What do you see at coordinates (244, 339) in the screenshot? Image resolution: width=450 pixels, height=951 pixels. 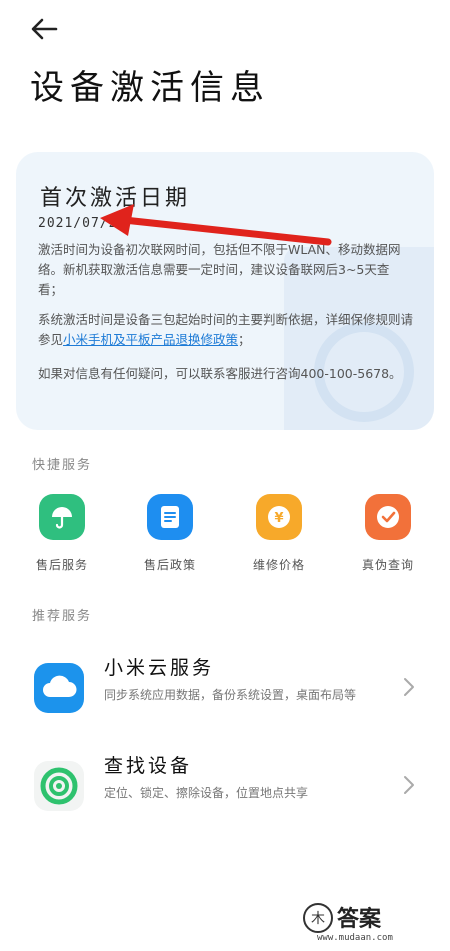 I see `warranty-text-suffix: ；` at bounding box center [244, 339].